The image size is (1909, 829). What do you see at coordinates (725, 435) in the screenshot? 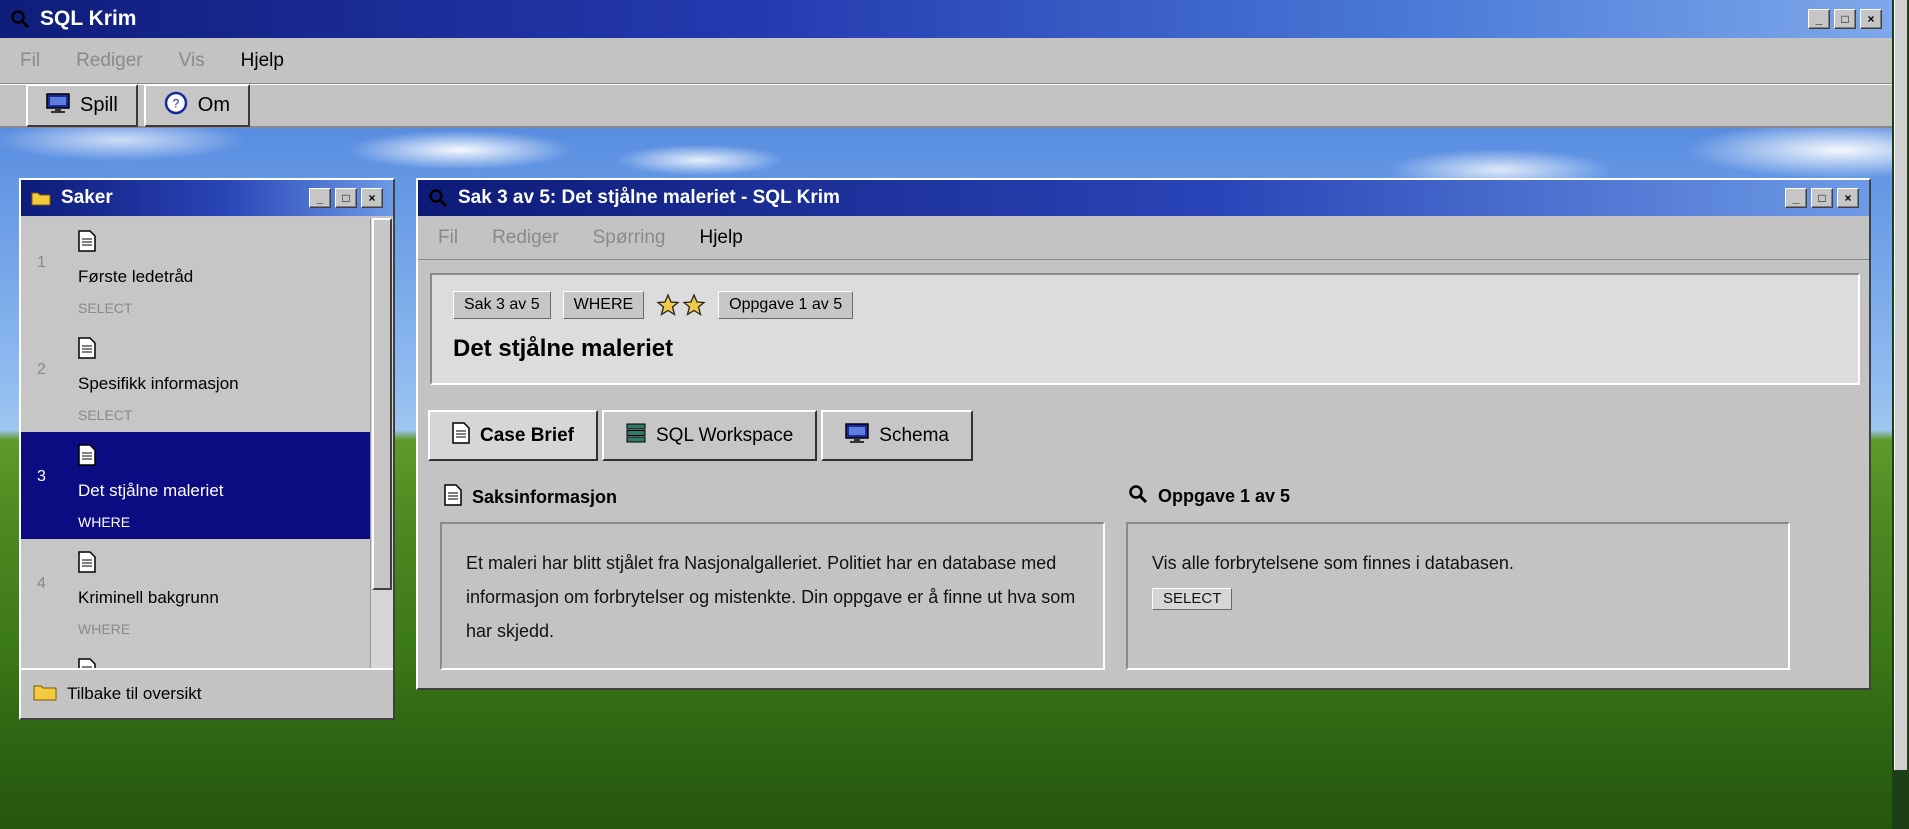
I see `tab-label: SQL Workspace` at bounding box center [725, 435].